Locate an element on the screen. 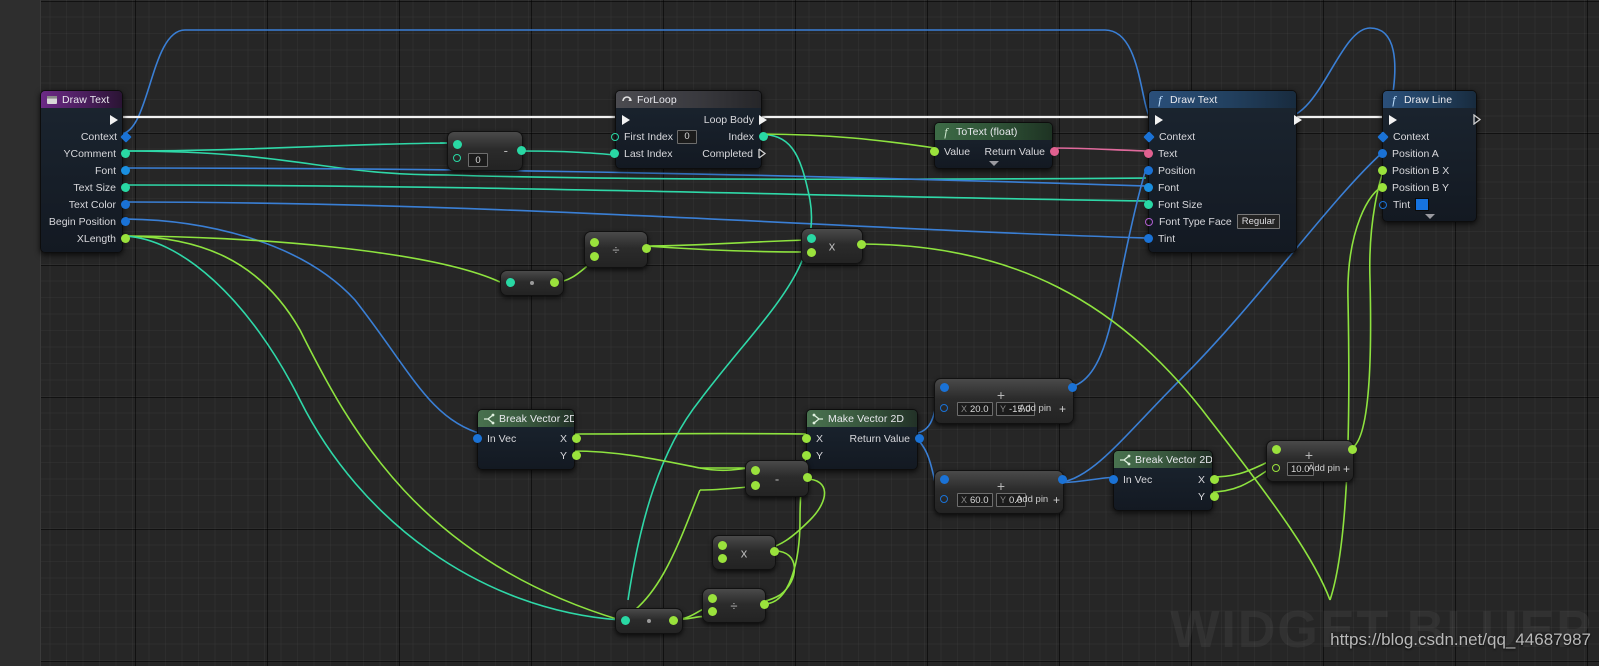  node-break-vector-2d-b: Break Vector 2D In Vec X Y is located at coordinates (1164, 480).